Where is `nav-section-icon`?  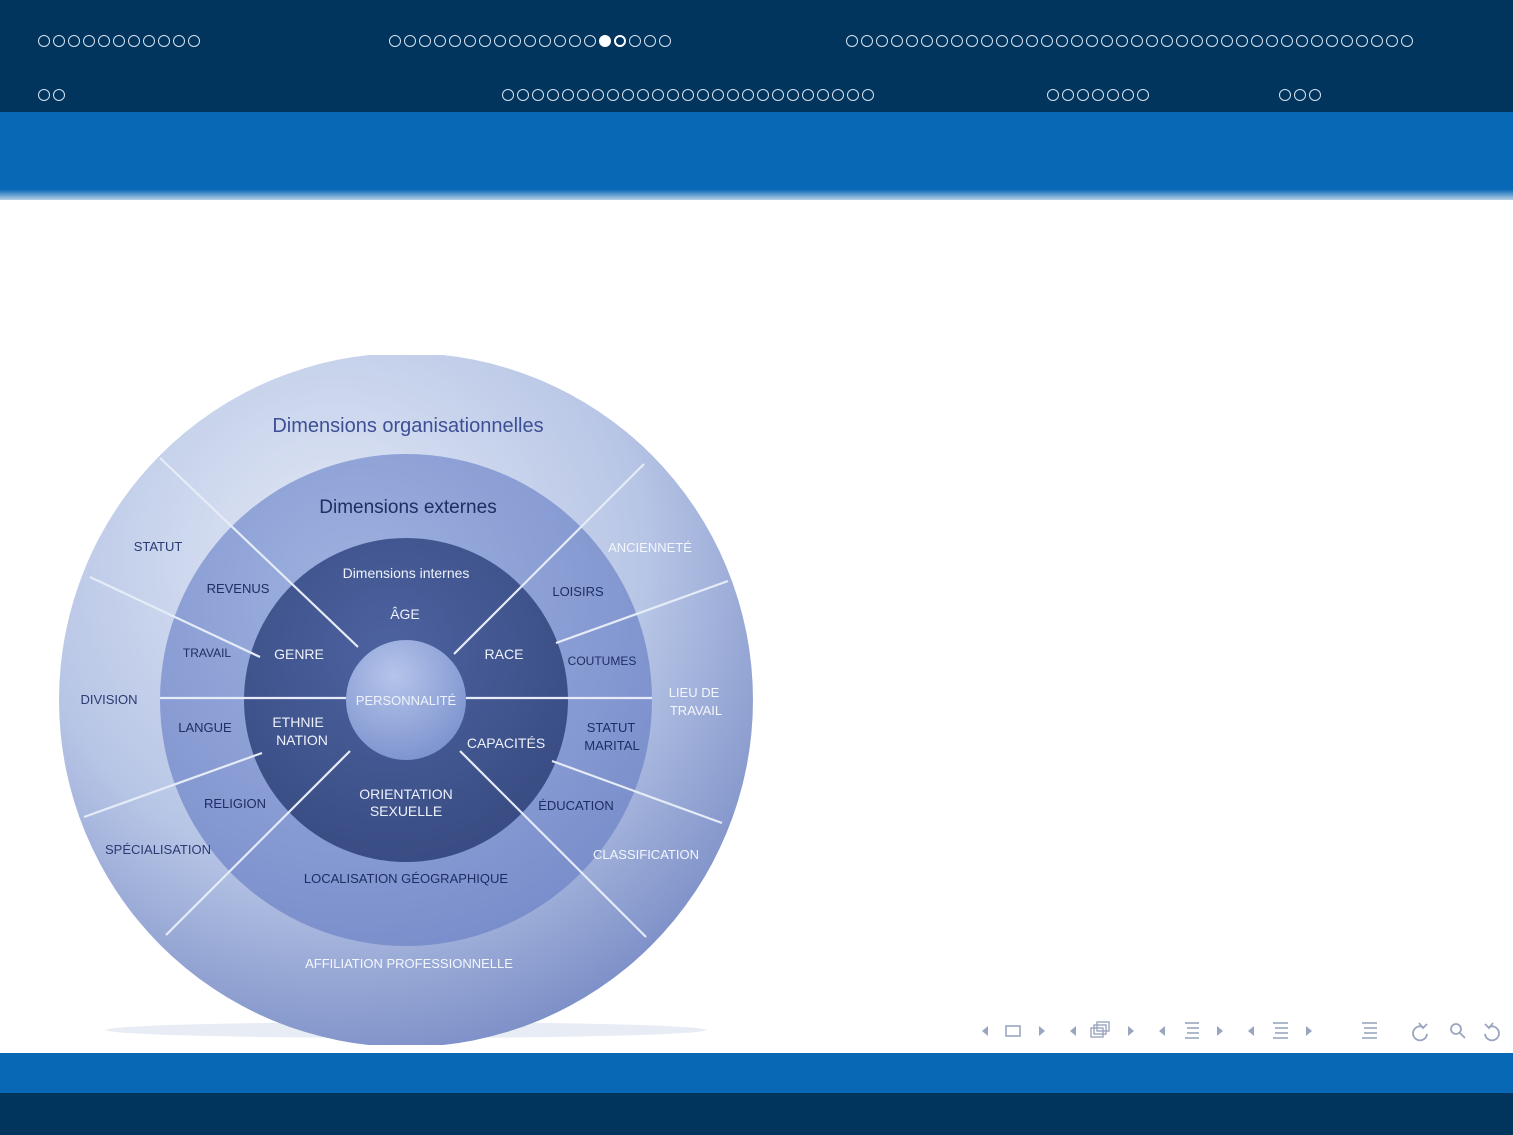
nav-section-icon is located at coordinates (1280, 1030).